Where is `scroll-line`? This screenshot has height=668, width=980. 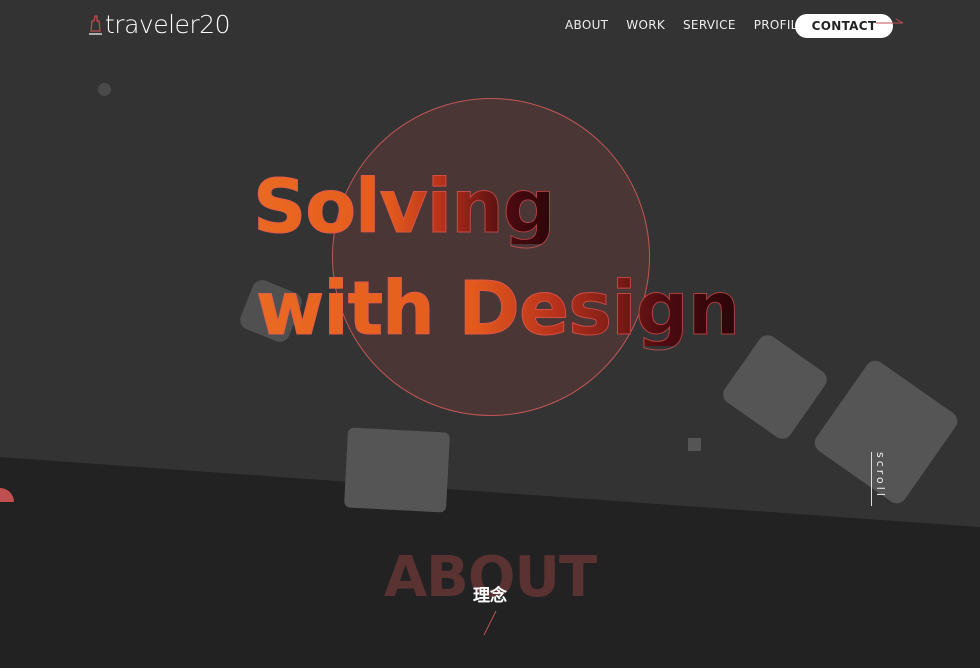
scroll-line is located at coordinates (871, 479).